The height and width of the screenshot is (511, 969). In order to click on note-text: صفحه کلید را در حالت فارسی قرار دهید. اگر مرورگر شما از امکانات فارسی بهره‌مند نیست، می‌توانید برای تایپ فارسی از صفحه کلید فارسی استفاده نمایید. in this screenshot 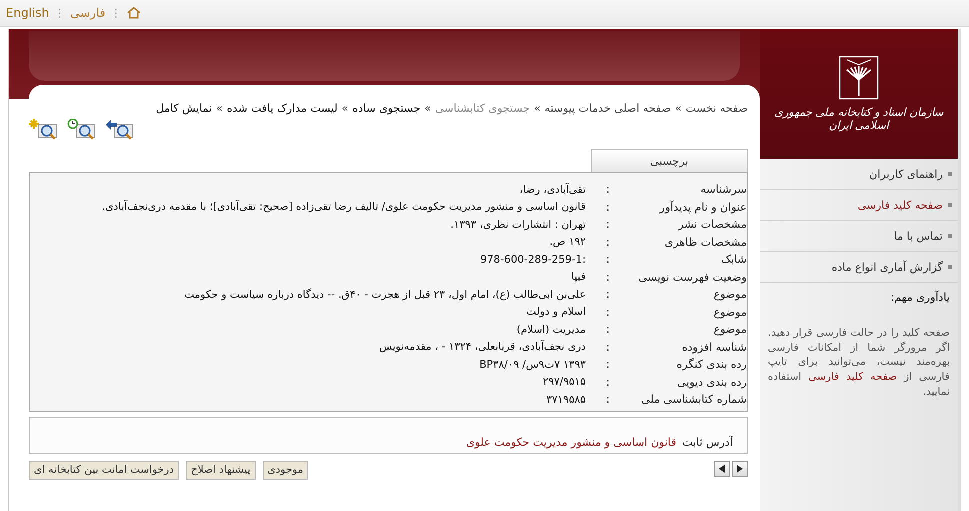, I will do `click(859, 363)`.